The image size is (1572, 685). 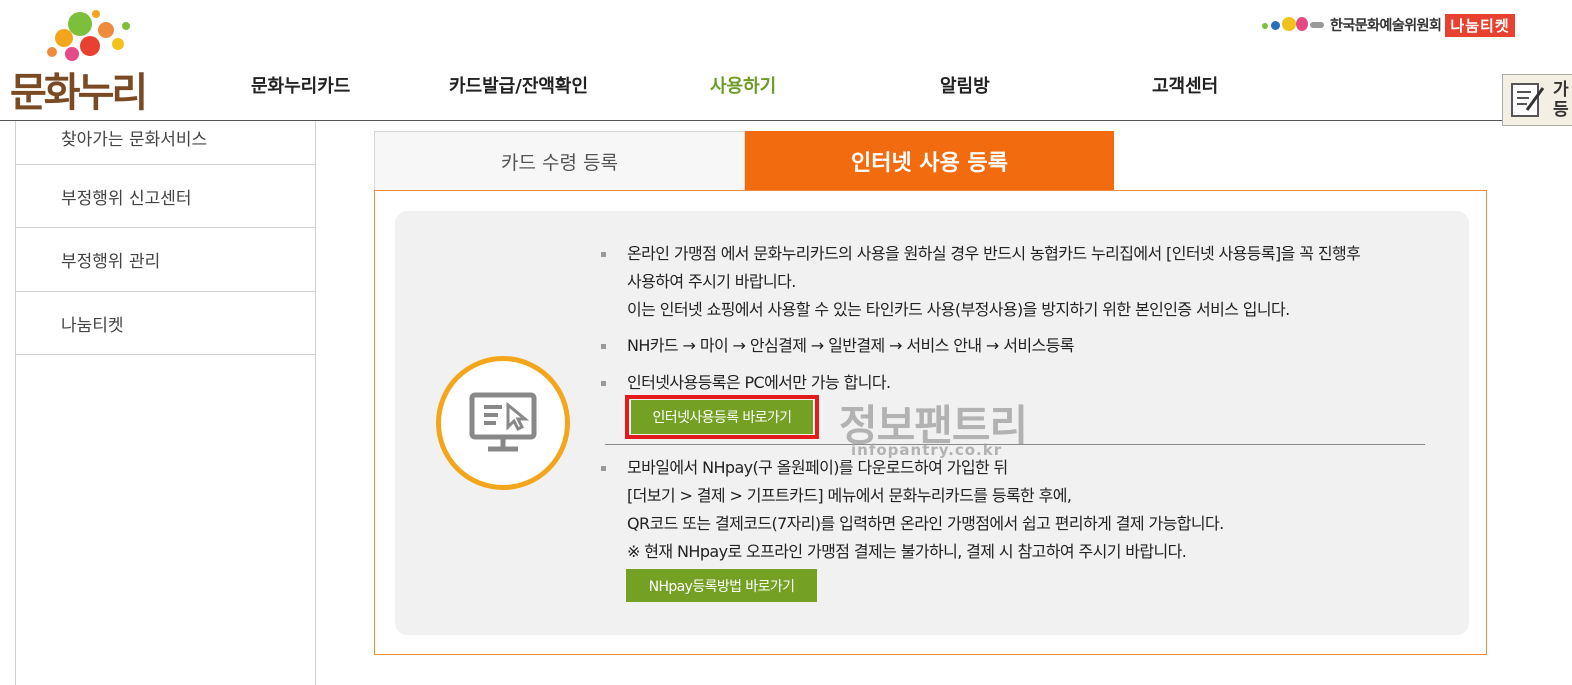 I want to click on watermark: 정보팬트리 infopantry.co.kr, so click(x=944, y=427).